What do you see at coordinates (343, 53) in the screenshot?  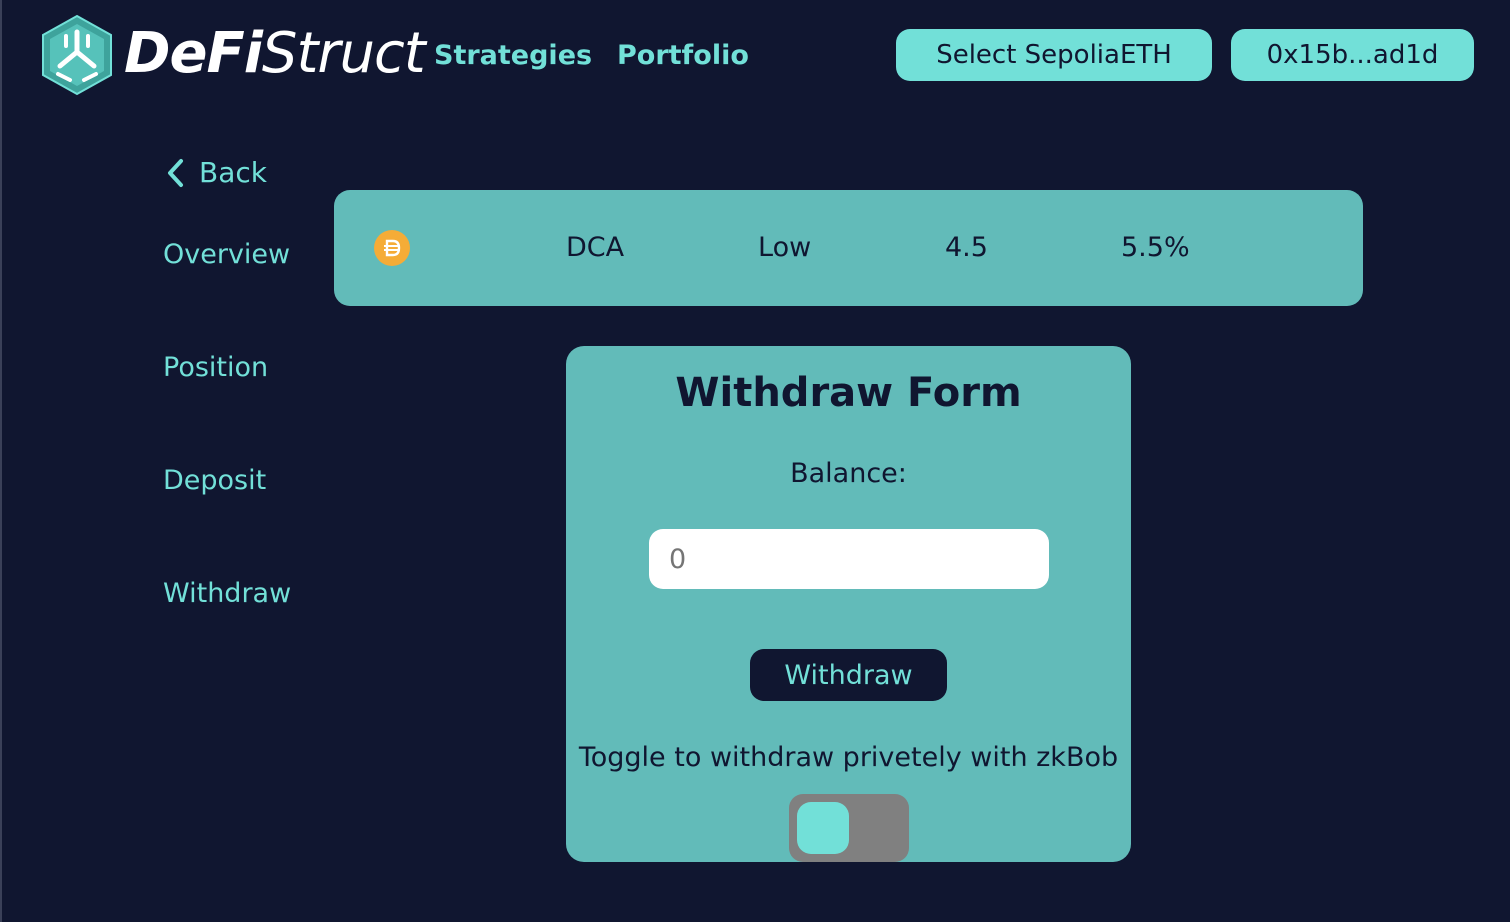 I see `brand-name-light: Struct` at bounding box center [343, 53].